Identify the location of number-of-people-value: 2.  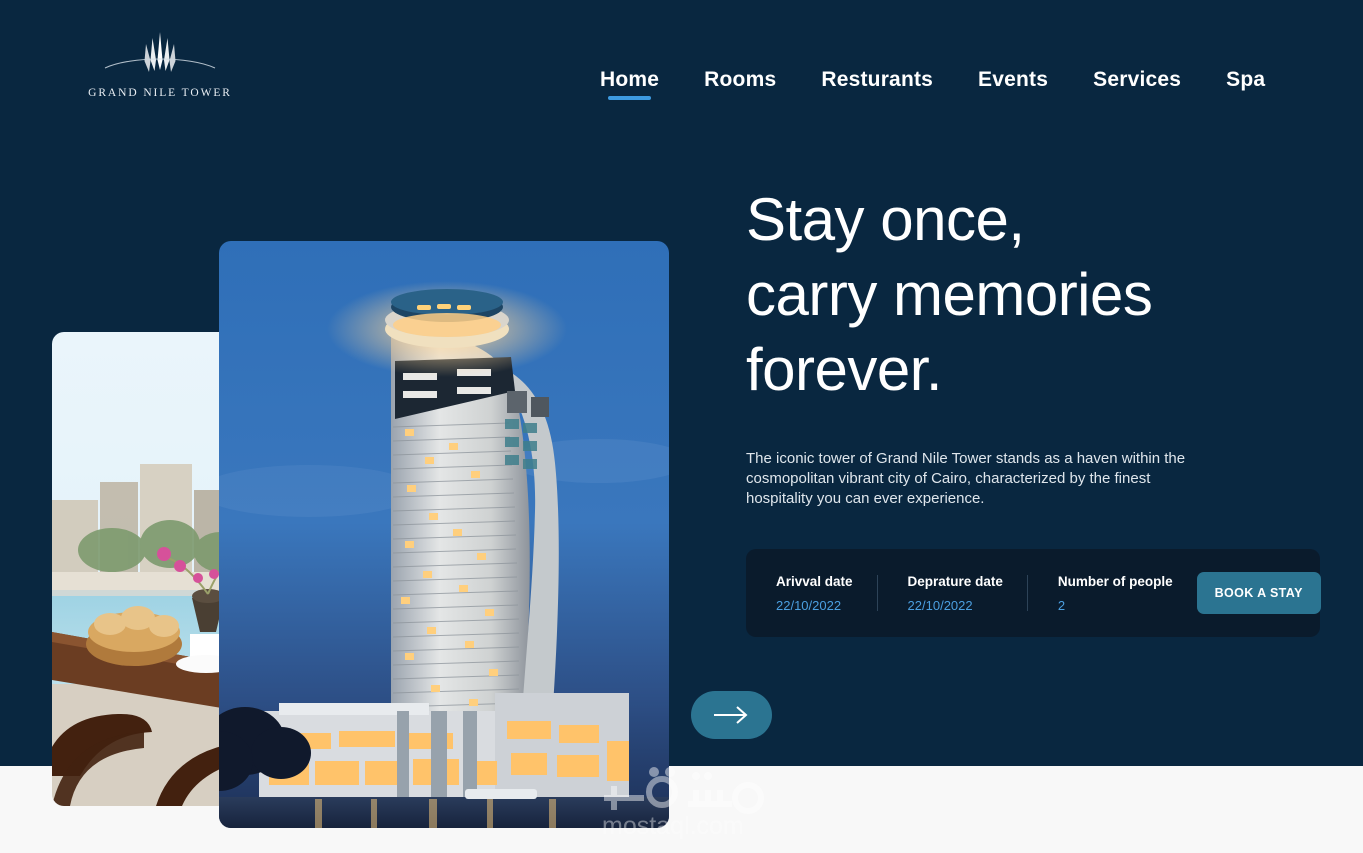
(1115, 605).